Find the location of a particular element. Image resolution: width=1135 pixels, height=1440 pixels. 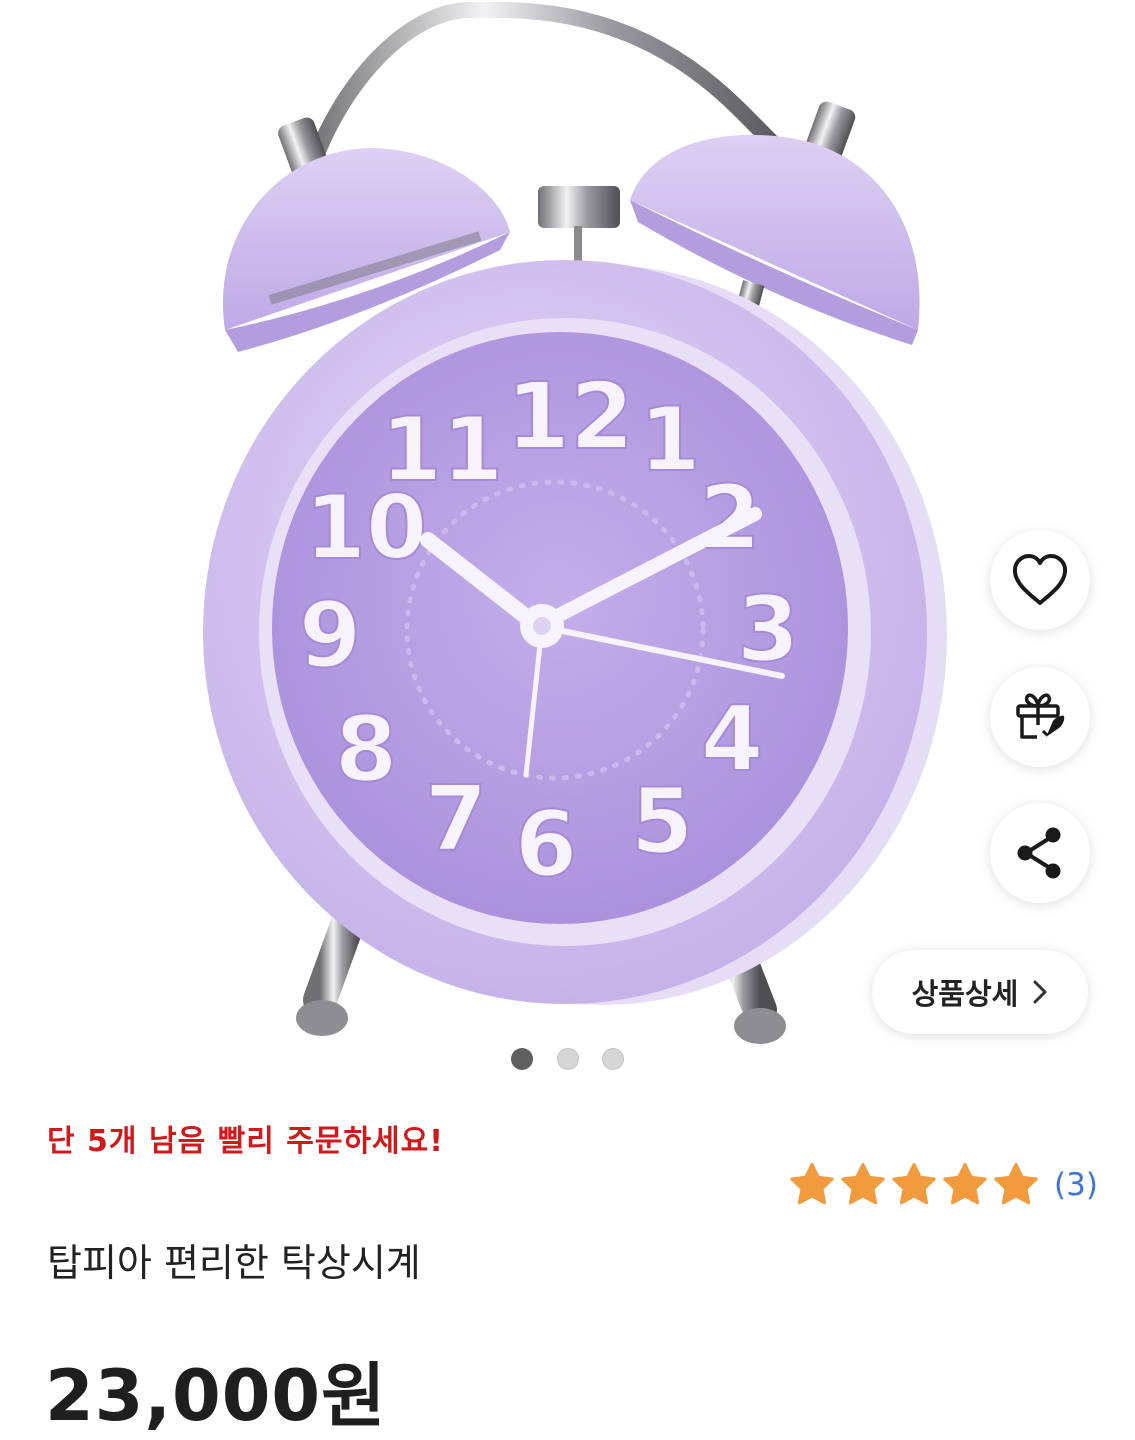

stock-urgency-text: 단 5개 남음 빨리 주문하세요! is located at coordinates (245, 1141).